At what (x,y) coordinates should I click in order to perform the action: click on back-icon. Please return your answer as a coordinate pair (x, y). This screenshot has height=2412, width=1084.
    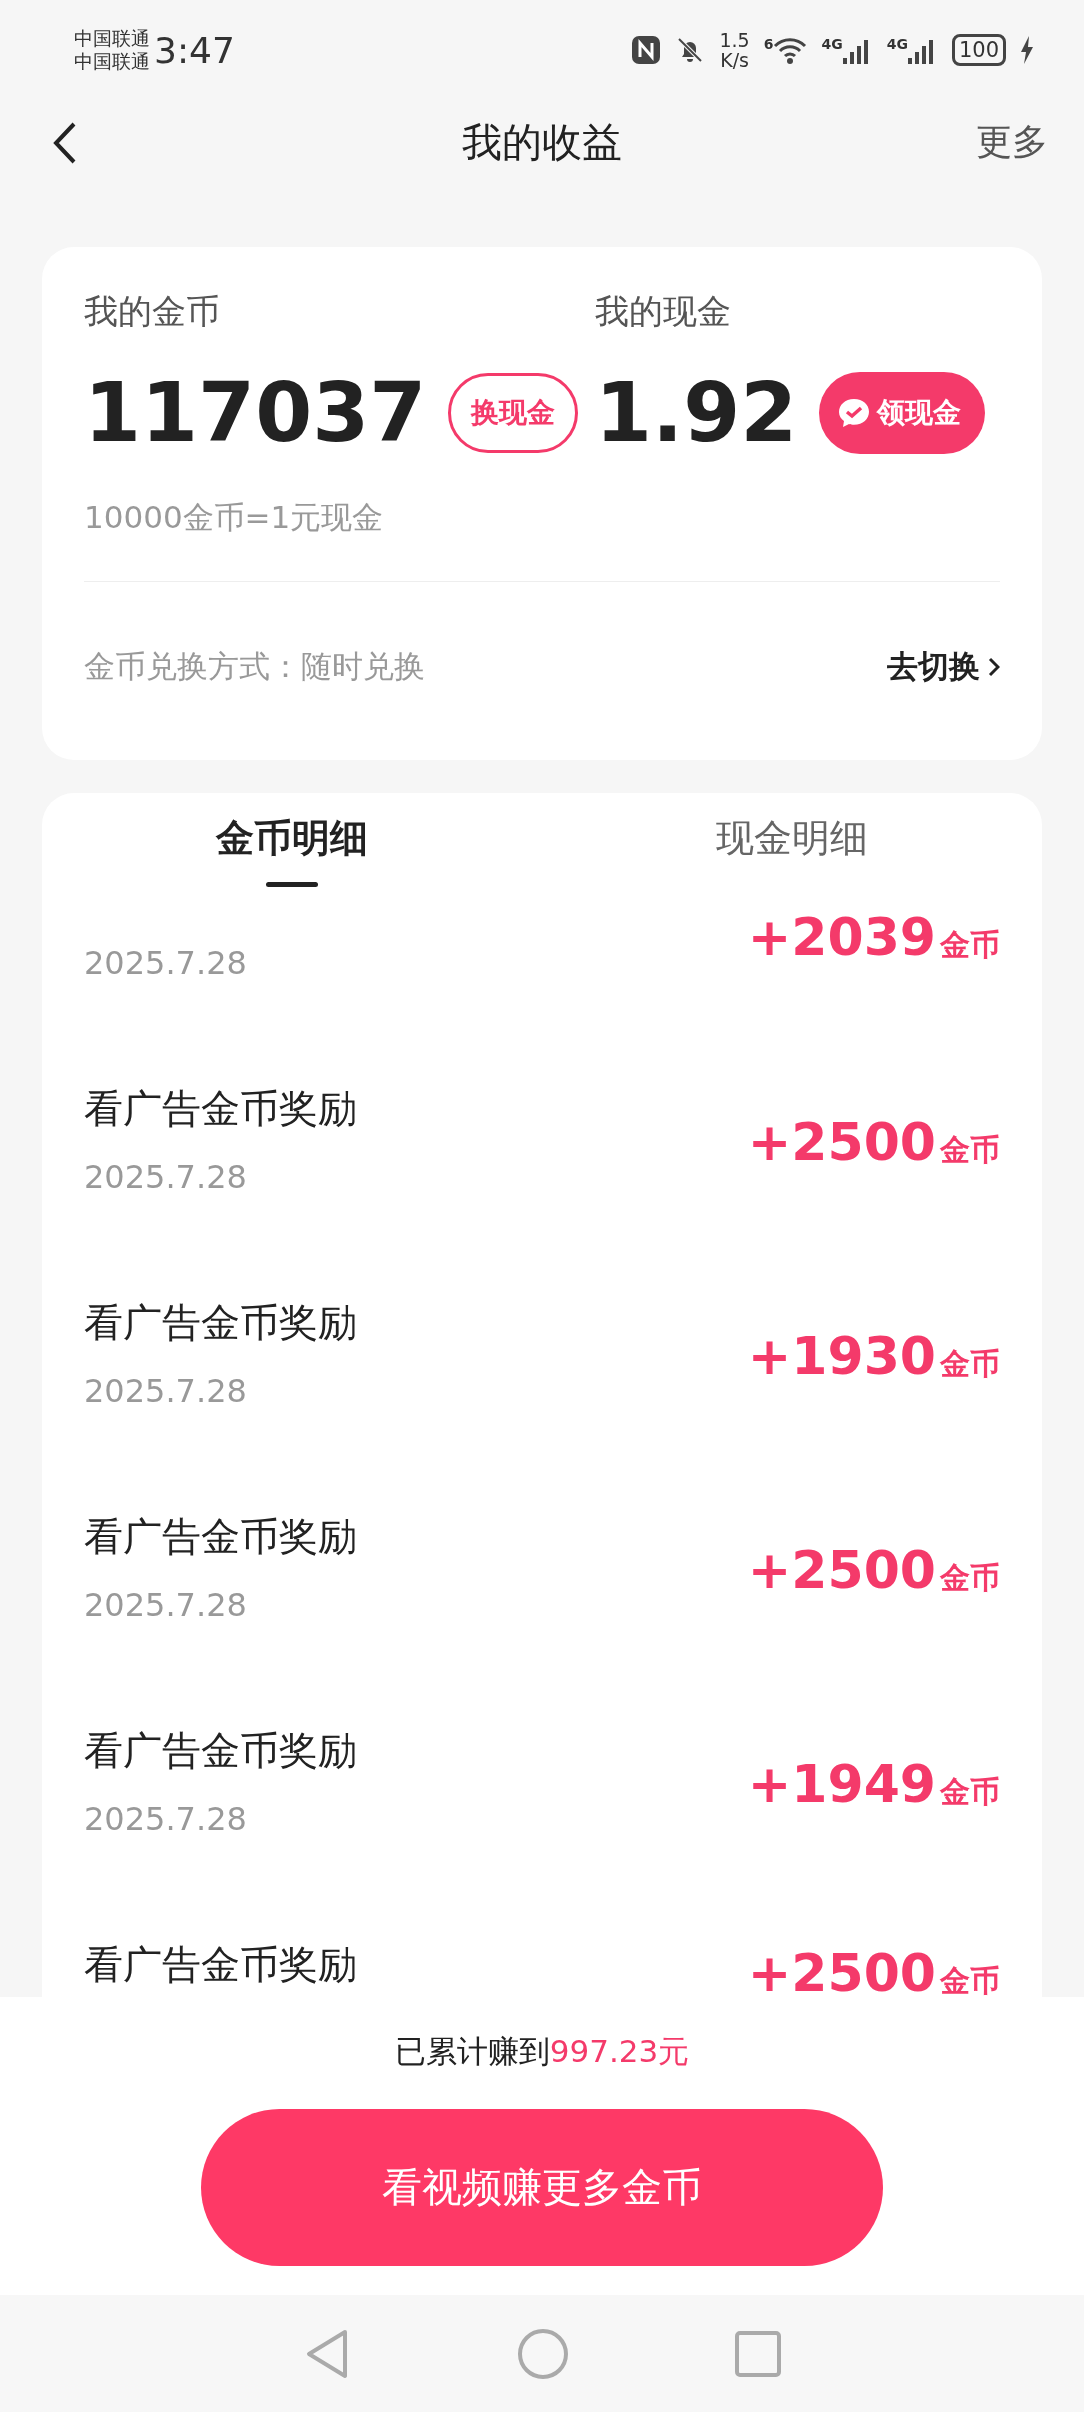
    Looking at the image, I should click on (65, 142).